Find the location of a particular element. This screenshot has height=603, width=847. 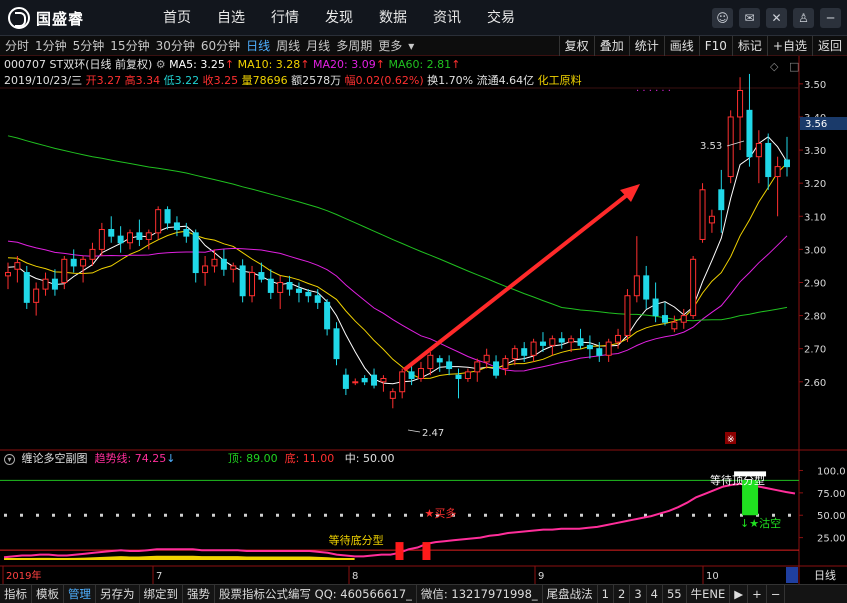

tool-draw: 画线 is located at coordinates (681, 46).